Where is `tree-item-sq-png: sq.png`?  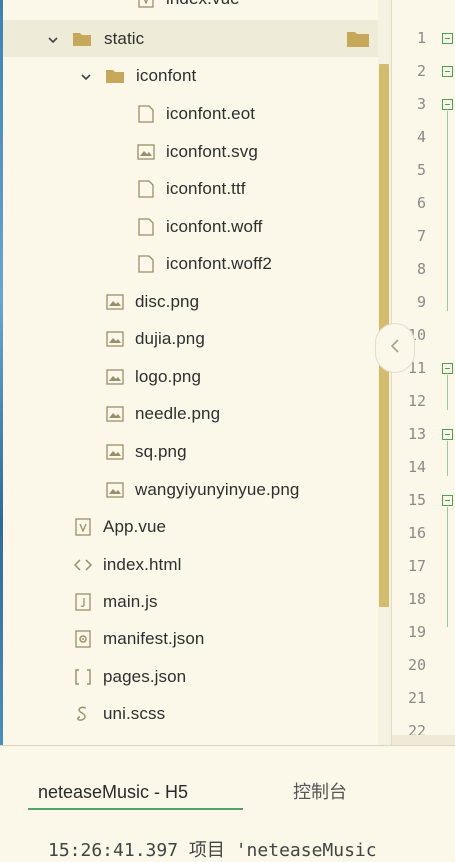
tree-item-sq-png: sq.png is located at coordinates (190, 451).